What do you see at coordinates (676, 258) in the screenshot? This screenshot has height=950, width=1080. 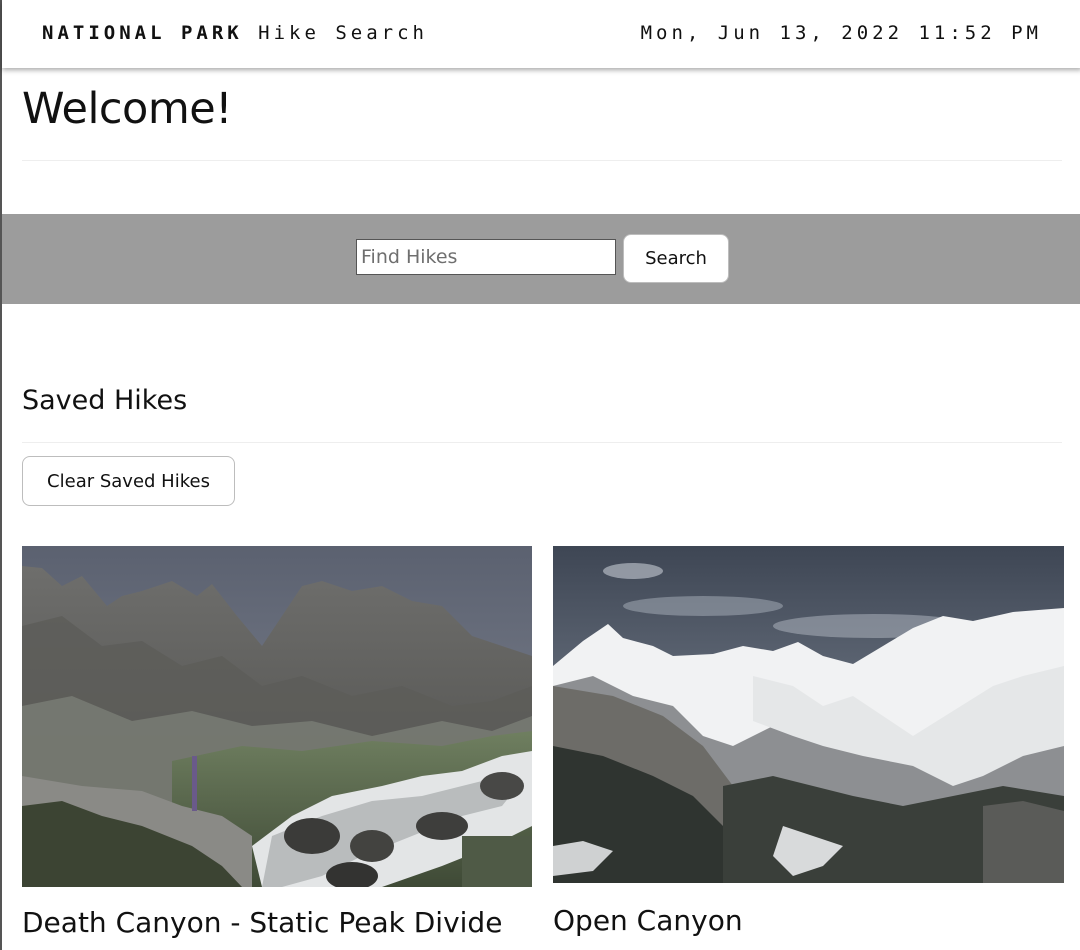 I see `search-button: Search` at bounding box center [676, 258].